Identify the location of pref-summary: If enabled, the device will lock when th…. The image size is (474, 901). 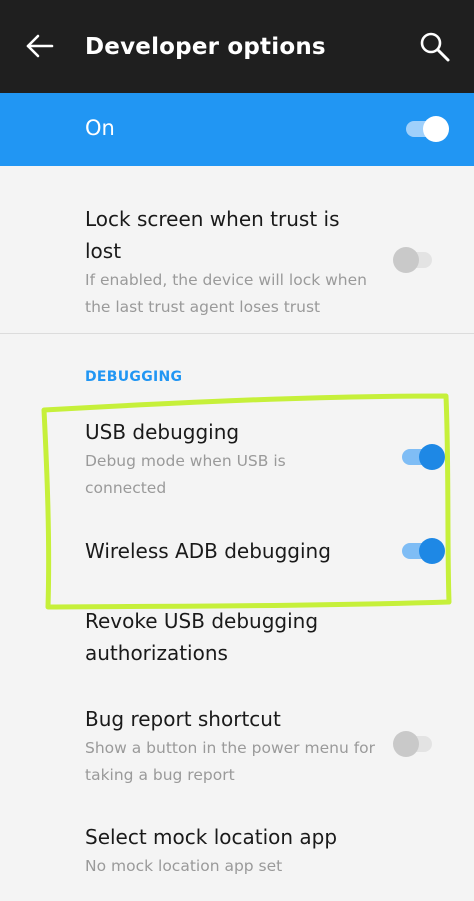
(226, 293).